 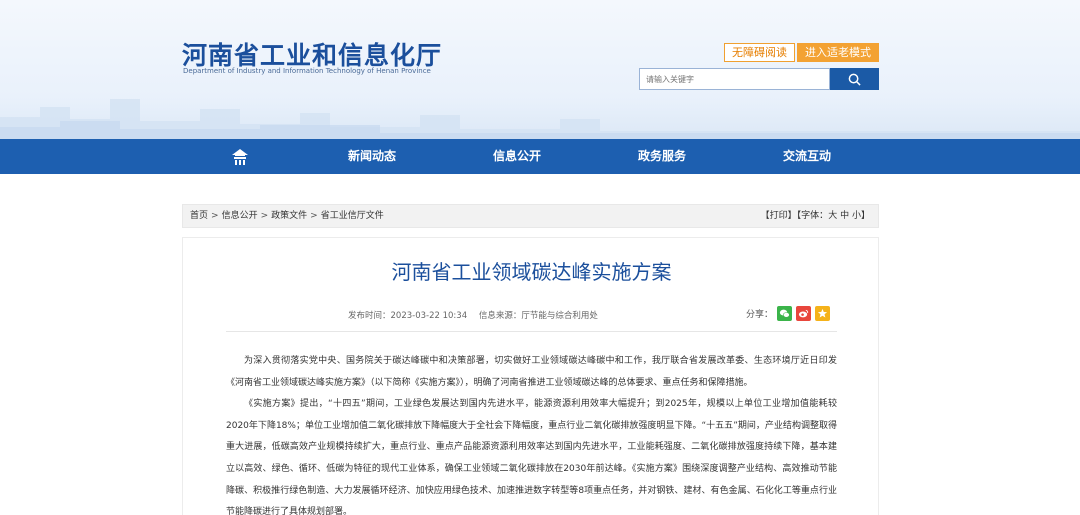 I want to click on font-size-suffix: 】, so click(x=865, y=216).